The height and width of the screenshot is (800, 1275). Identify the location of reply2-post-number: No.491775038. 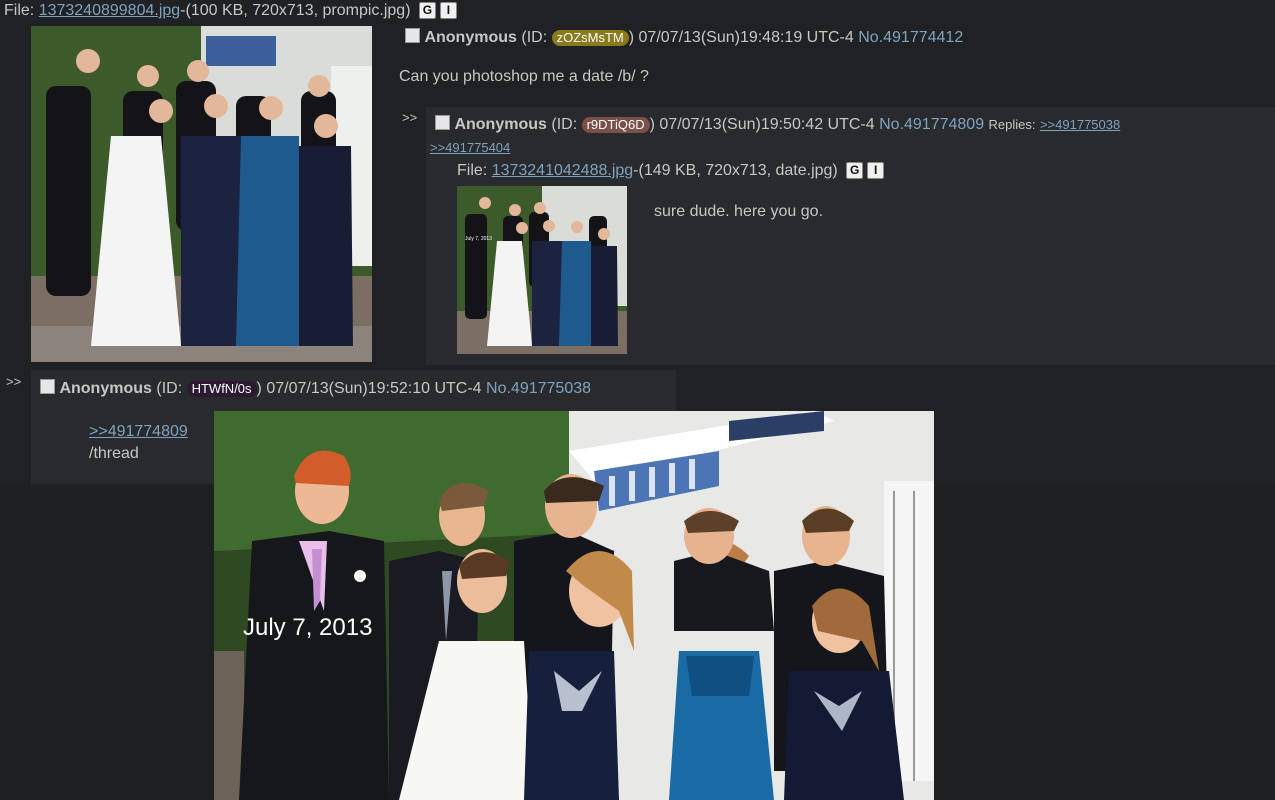
(538, 388).